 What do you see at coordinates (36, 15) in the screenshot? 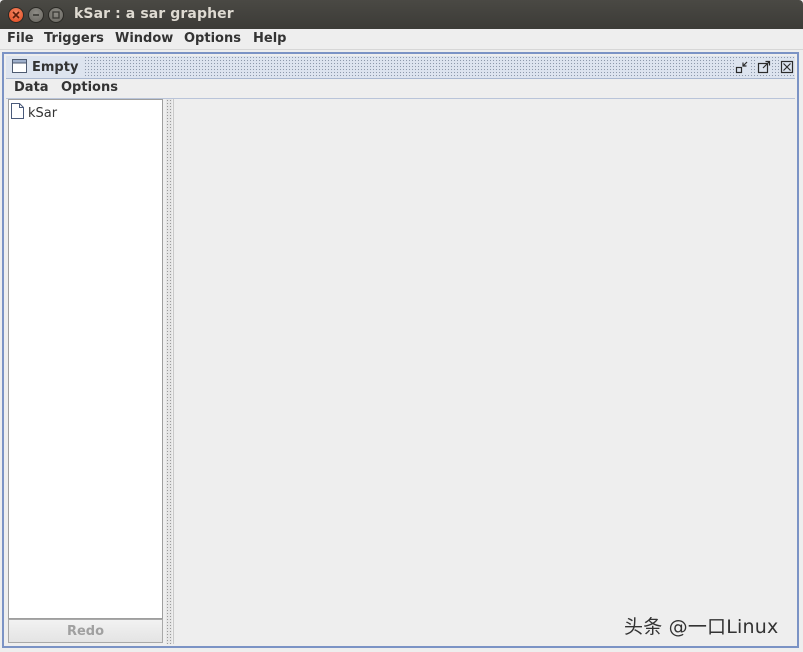
I see `minimize-icon` at bounding box center [36, 15].